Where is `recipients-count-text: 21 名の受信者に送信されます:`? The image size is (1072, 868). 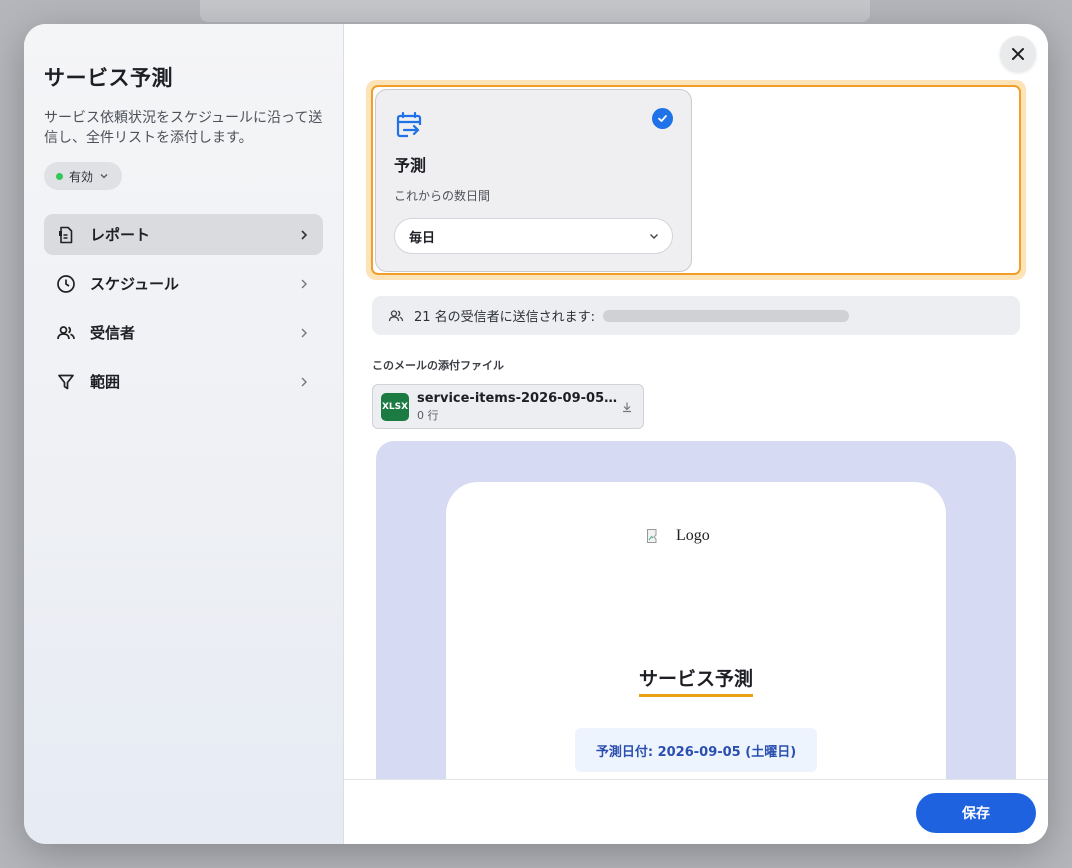 recipients-count-text: 21 名の受信者に送信されます: is located at coordinates (505, 317).